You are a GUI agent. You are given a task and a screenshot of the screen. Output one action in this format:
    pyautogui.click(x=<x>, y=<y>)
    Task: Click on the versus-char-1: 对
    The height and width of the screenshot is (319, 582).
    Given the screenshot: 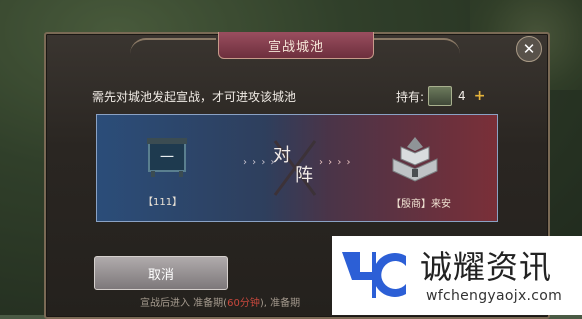 What is the action you would take?
    pyautogui.click(x=282, y=155)
    